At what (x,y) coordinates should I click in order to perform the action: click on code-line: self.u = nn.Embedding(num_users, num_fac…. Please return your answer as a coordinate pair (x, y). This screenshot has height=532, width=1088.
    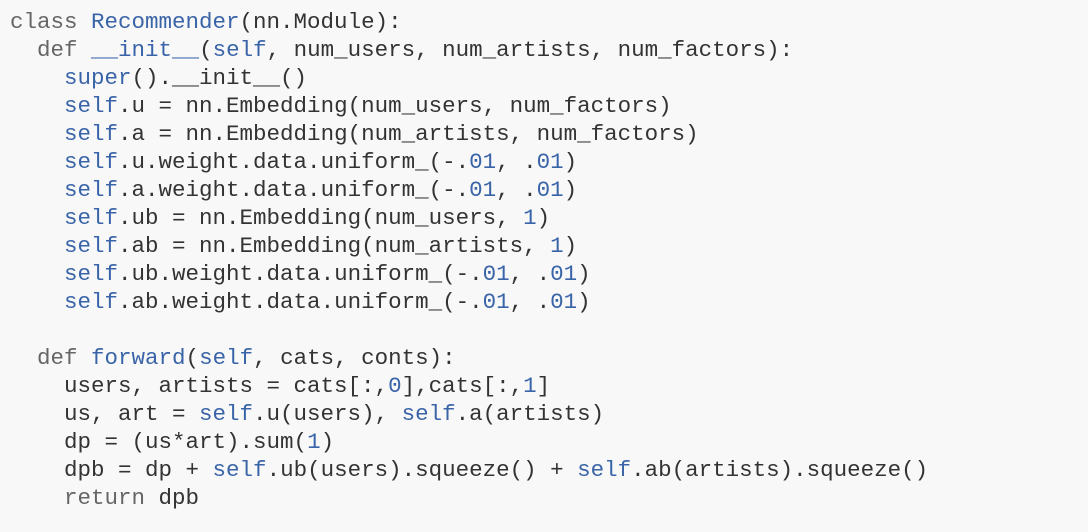
    Looking at the image, I should click on (549, 106).